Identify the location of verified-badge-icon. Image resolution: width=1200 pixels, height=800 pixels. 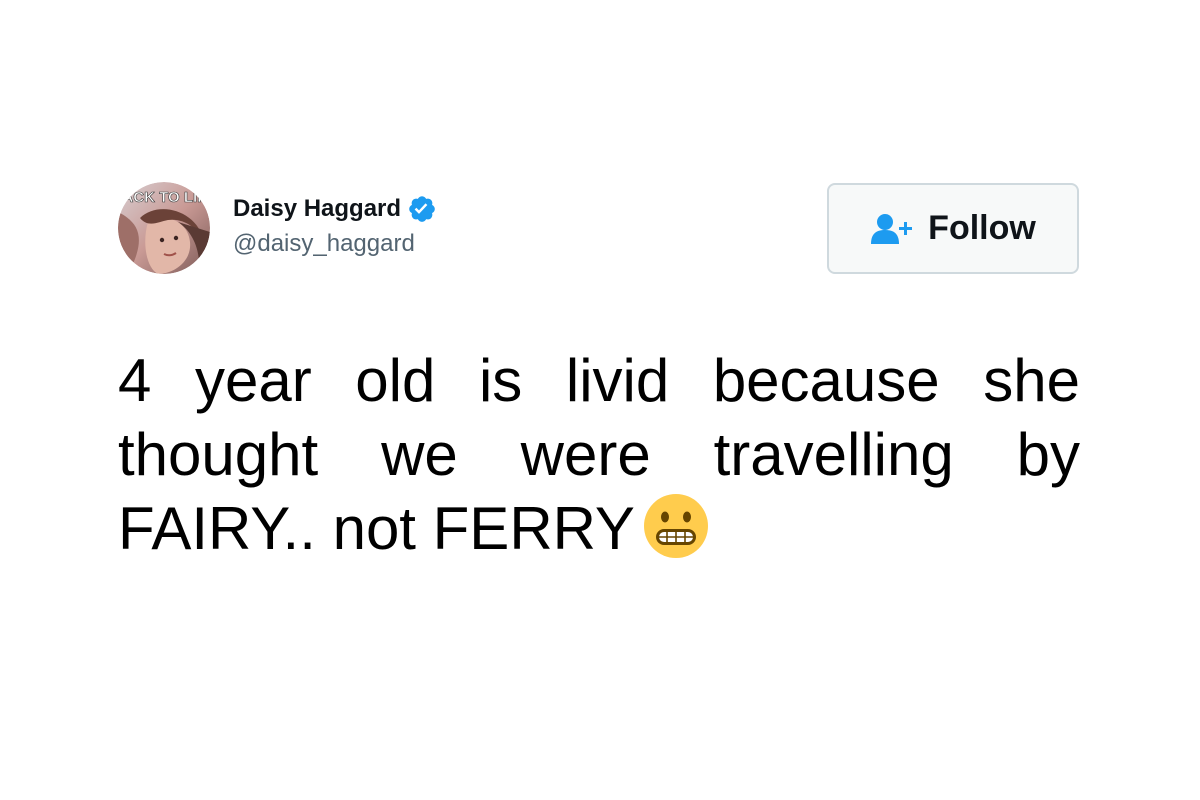
(422, 209).